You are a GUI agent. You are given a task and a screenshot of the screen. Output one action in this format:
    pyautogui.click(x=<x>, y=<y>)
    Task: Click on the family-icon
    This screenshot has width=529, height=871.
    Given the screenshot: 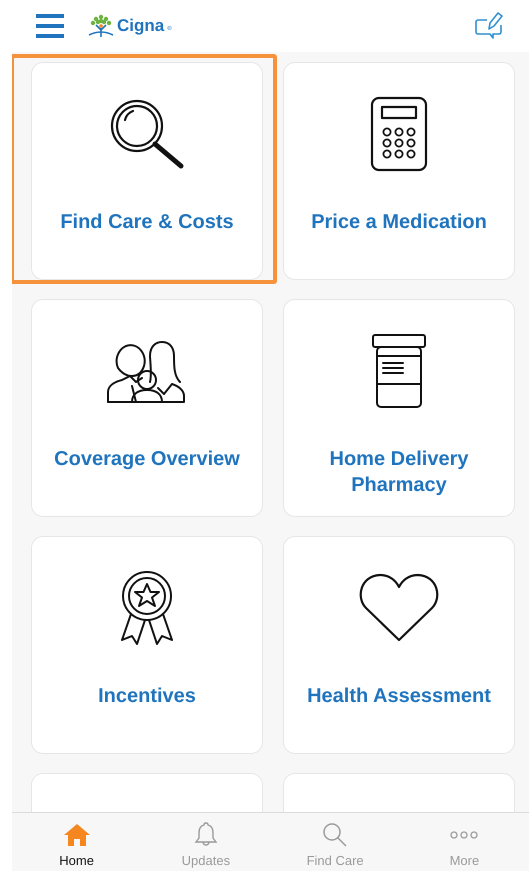 What is the action you would take?
    pyautogui.click(x=147, y=371)
    